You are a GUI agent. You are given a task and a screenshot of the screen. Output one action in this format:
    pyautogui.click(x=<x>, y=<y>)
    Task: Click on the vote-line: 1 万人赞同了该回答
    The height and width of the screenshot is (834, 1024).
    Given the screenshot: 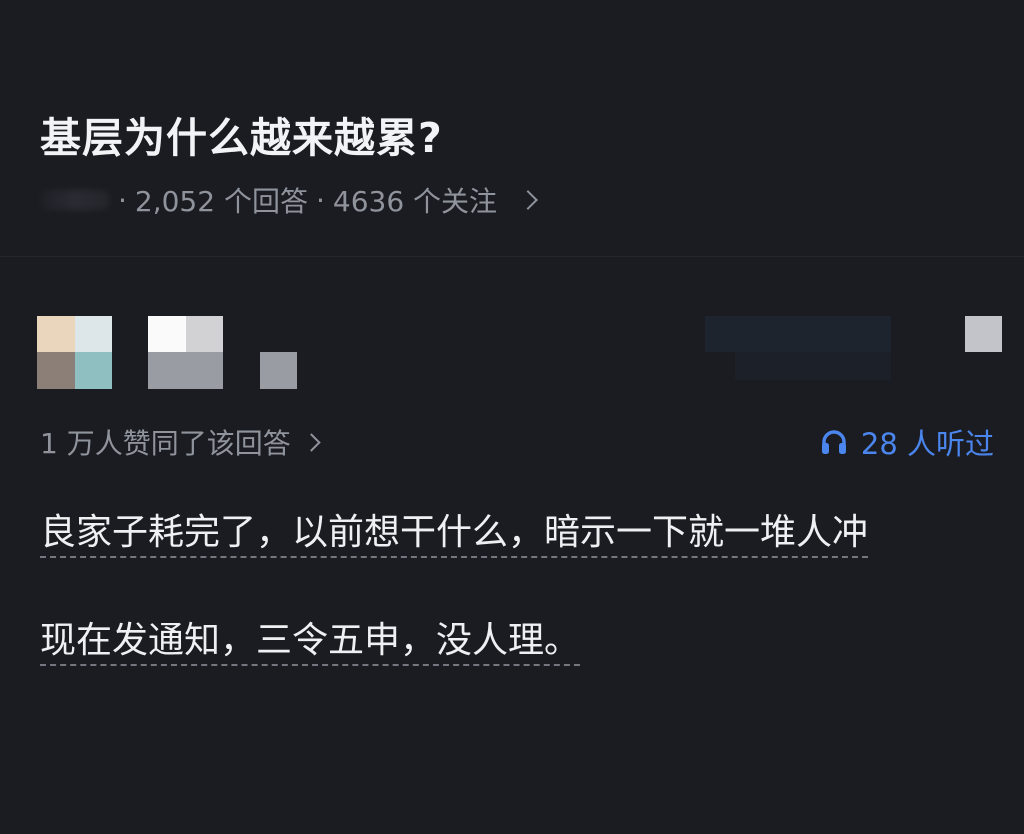 What is the action you would take?
    pyautogui.click(x=180, y=442)
    